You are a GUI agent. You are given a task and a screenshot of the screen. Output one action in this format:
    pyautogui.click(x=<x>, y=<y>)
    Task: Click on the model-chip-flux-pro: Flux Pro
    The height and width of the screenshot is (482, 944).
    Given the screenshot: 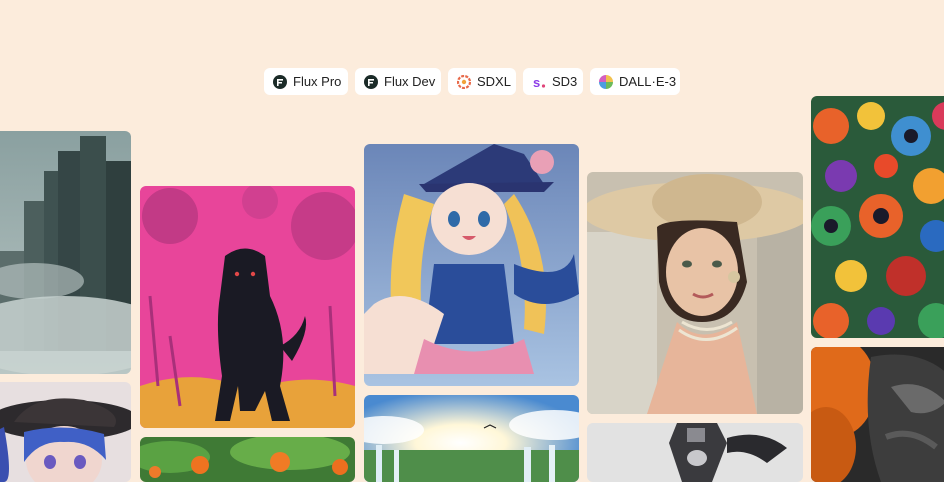 What is the action you would take?
    pyautogui.click(x=306, y=81)
    